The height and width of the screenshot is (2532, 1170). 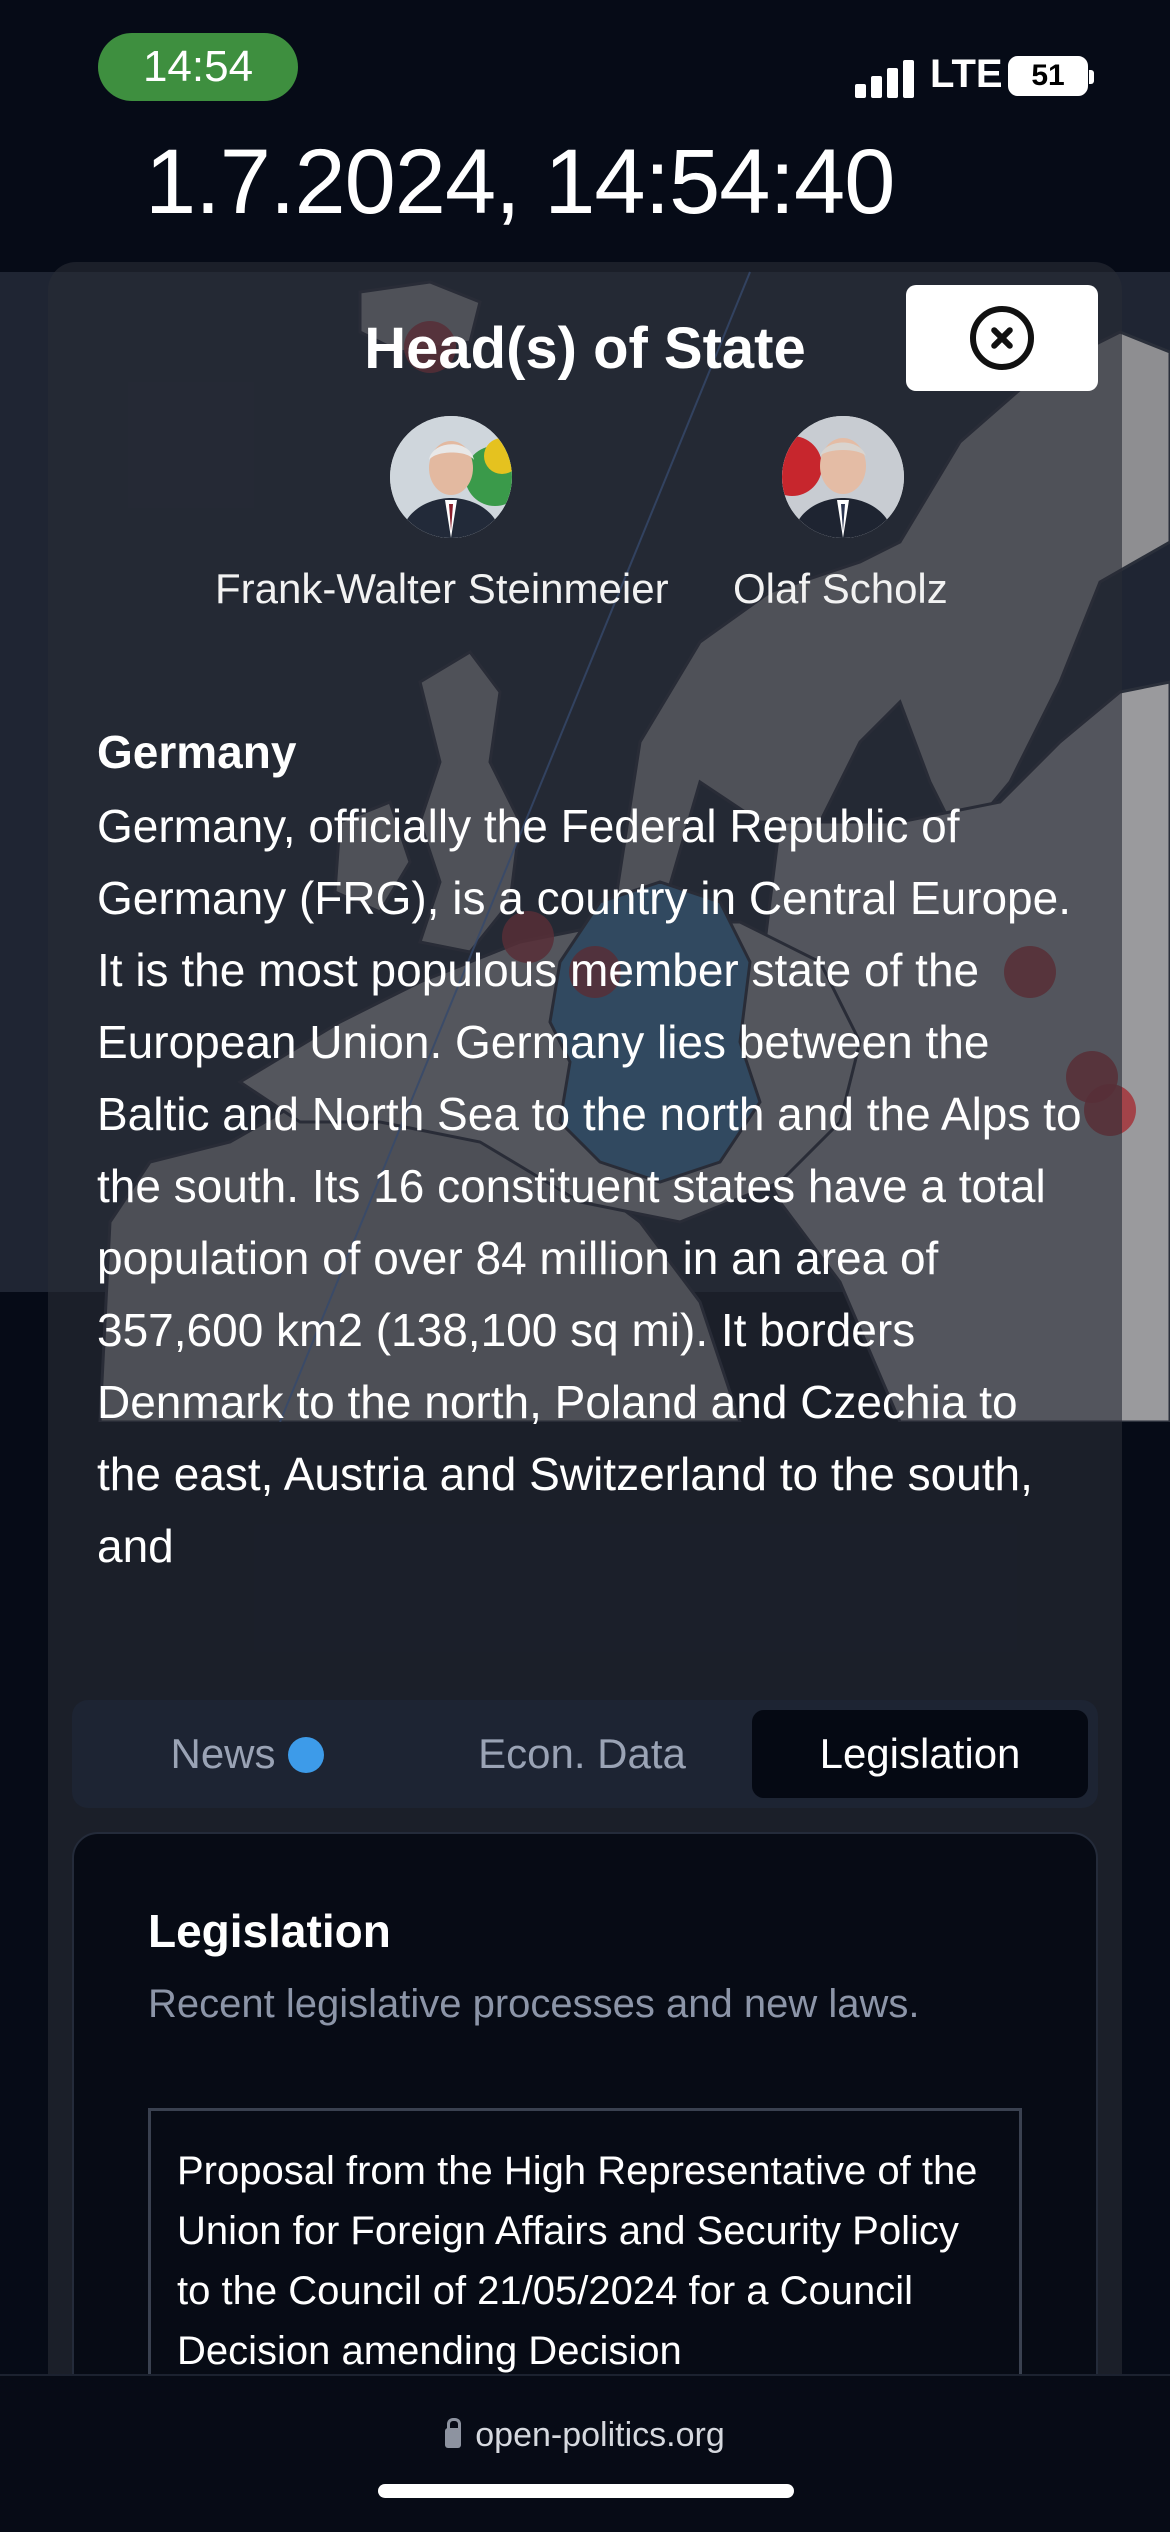 What do you see at coordinates (966, 74) in the screenshot?
I see `network-type: LTE` at bounding box center [966, 74].